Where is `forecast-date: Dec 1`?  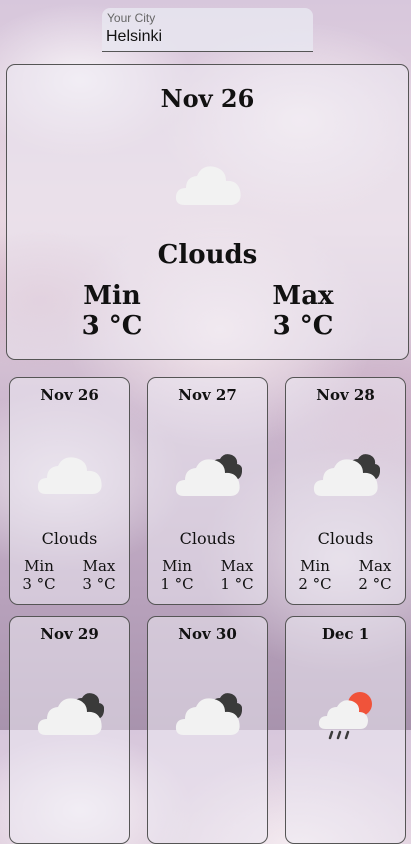
forecast-date: Dec 1 is located at coordinates (345, 634).